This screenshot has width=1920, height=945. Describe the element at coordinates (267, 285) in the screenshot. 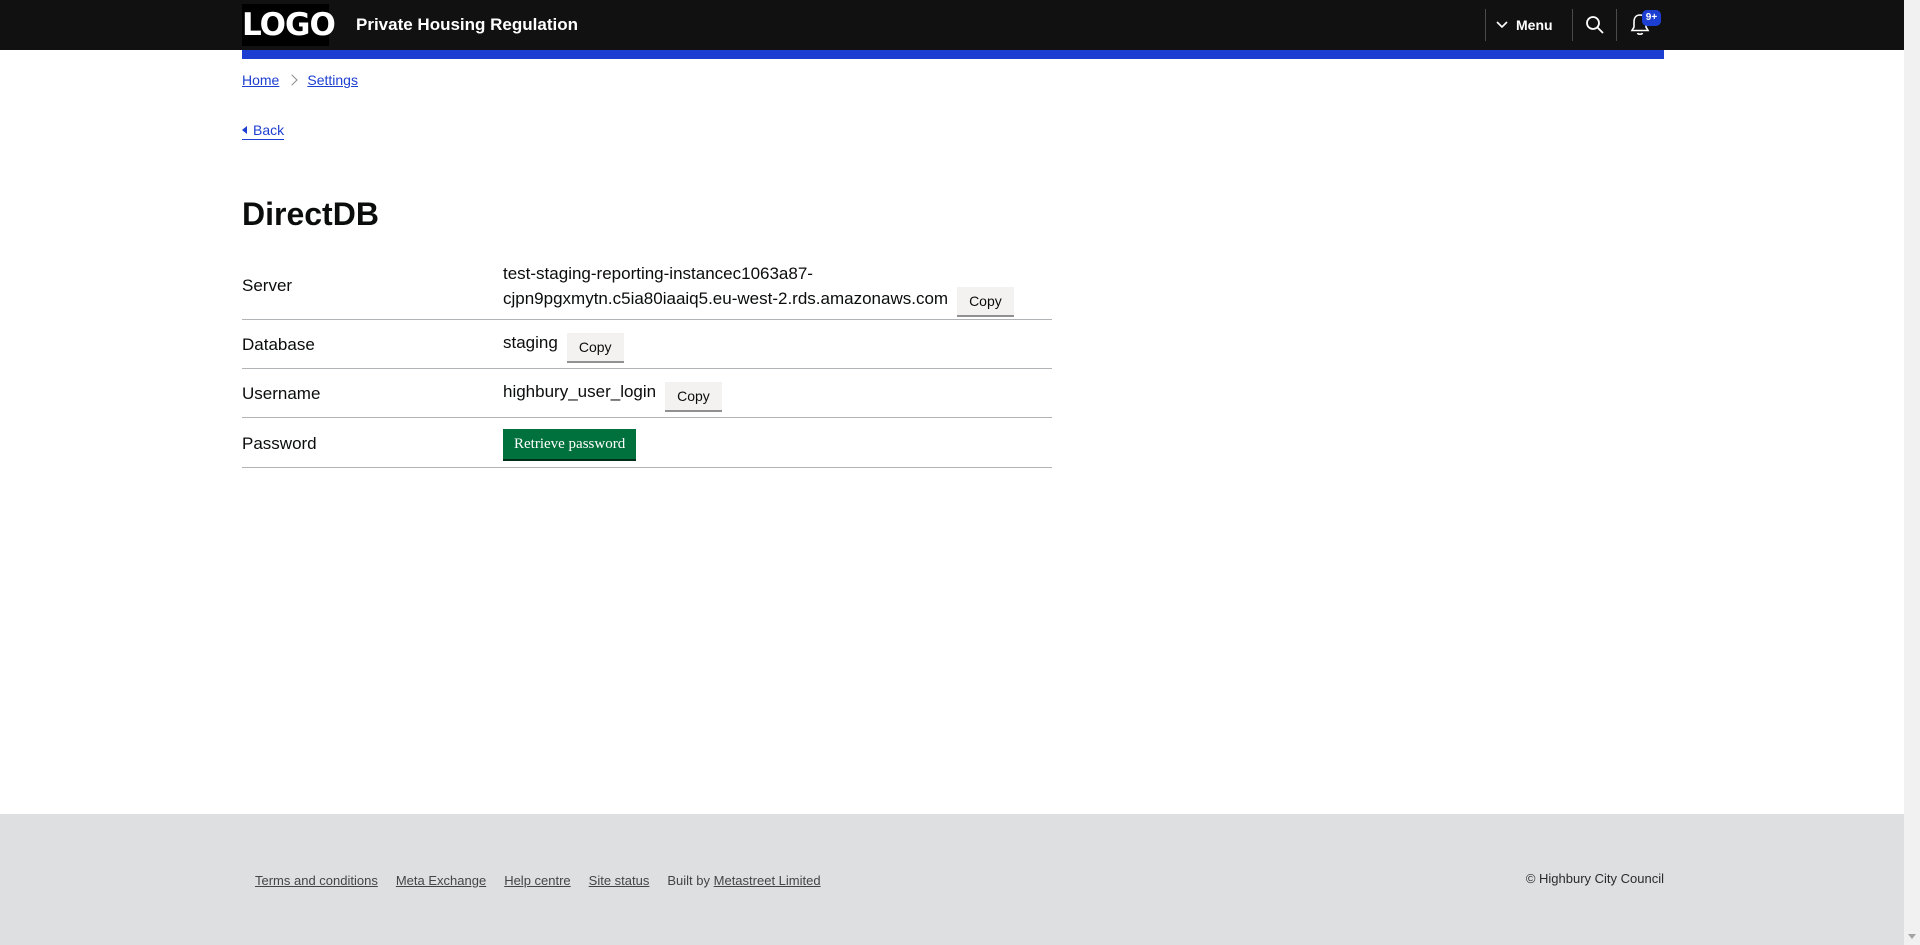

I see `server-label: Server` at that location.